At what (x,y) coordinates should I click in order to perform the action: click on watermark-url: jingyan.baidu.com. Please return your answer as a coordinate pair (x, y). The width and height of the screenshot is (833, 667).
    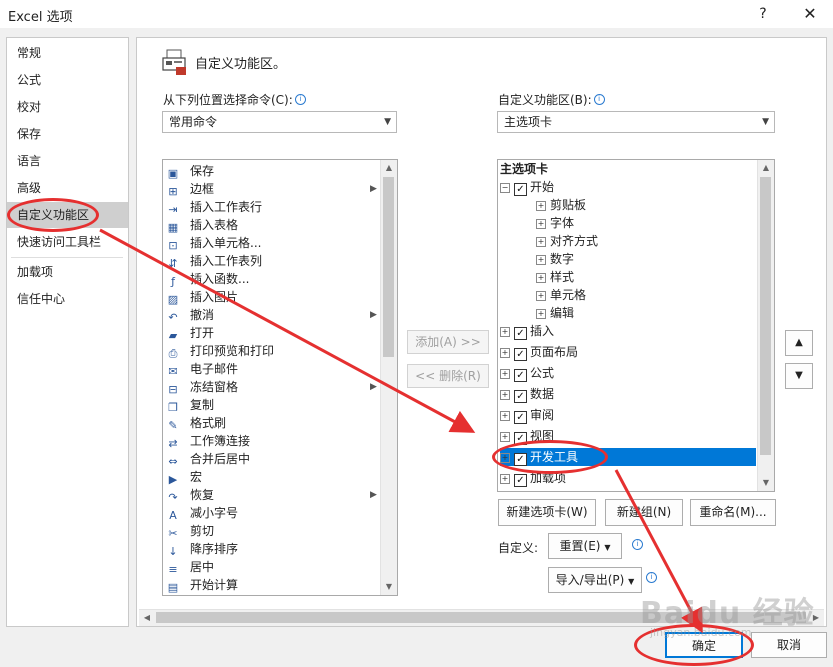
    Looking at the image, I should click on (701, 632).